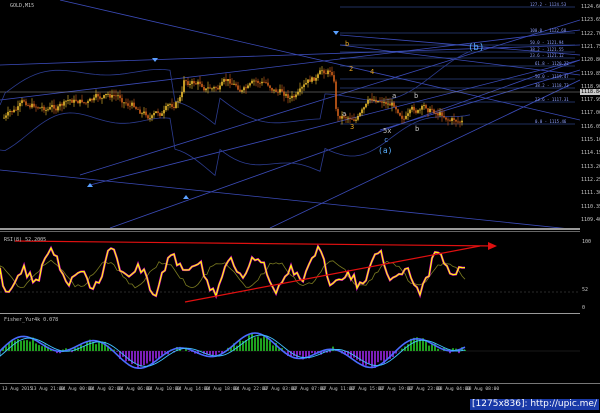 This screenshot has height=413, width=600. What do you see at coordinates (590, 273) in the screenshot?
I see `rsi-axis: 100 52 0` at bounding box center [590, 273].